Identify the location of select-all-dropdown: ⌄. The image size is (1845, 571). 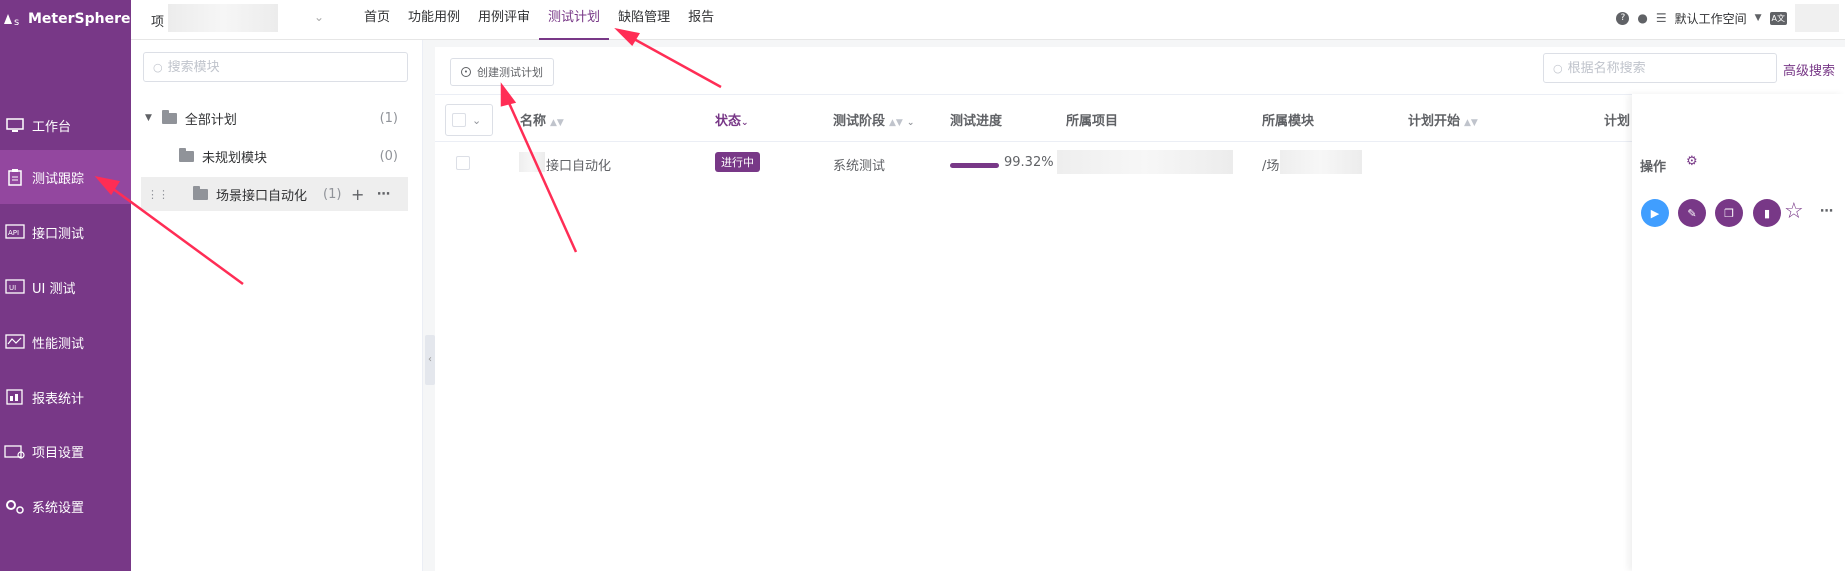
(469, 120).